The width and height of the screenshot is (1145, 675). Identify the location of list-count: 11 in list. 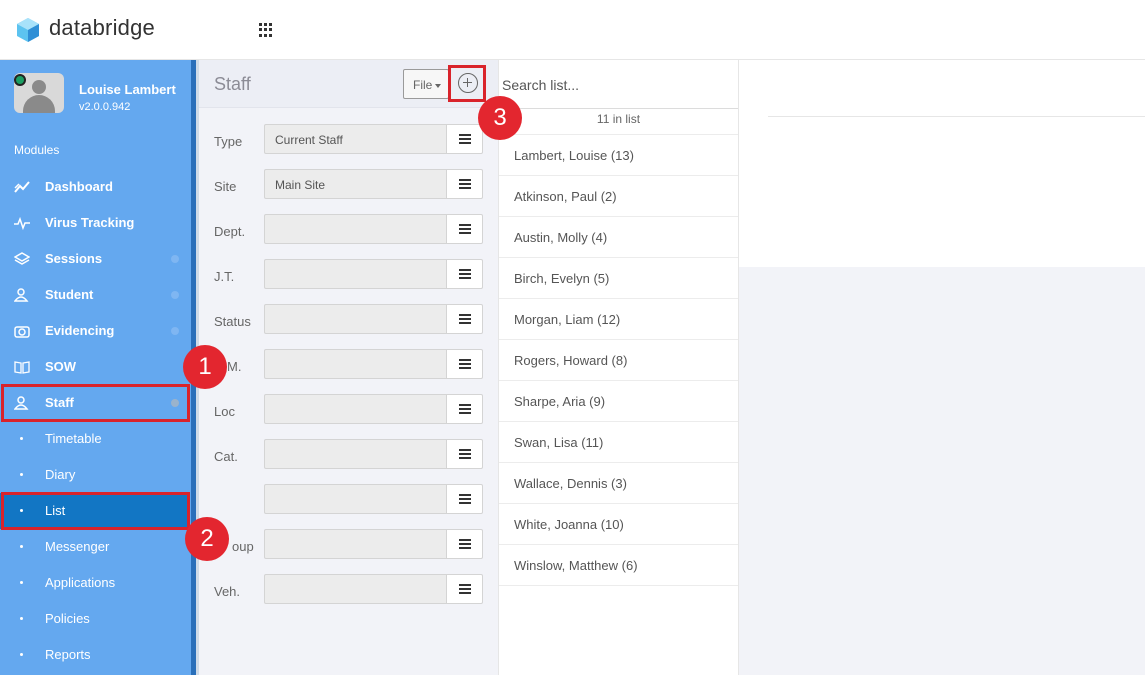
(618, 119).